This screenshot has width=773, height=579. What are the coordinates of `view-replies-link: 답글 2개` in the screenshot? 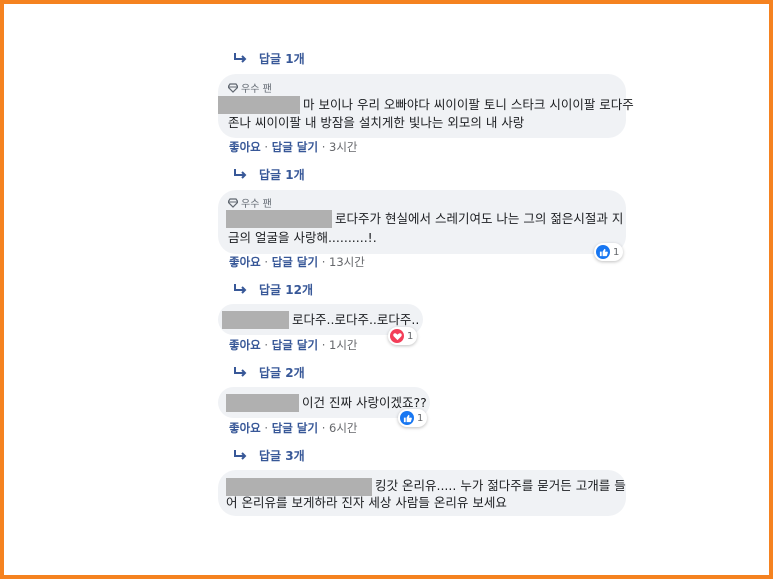 It's located at (269, 372).